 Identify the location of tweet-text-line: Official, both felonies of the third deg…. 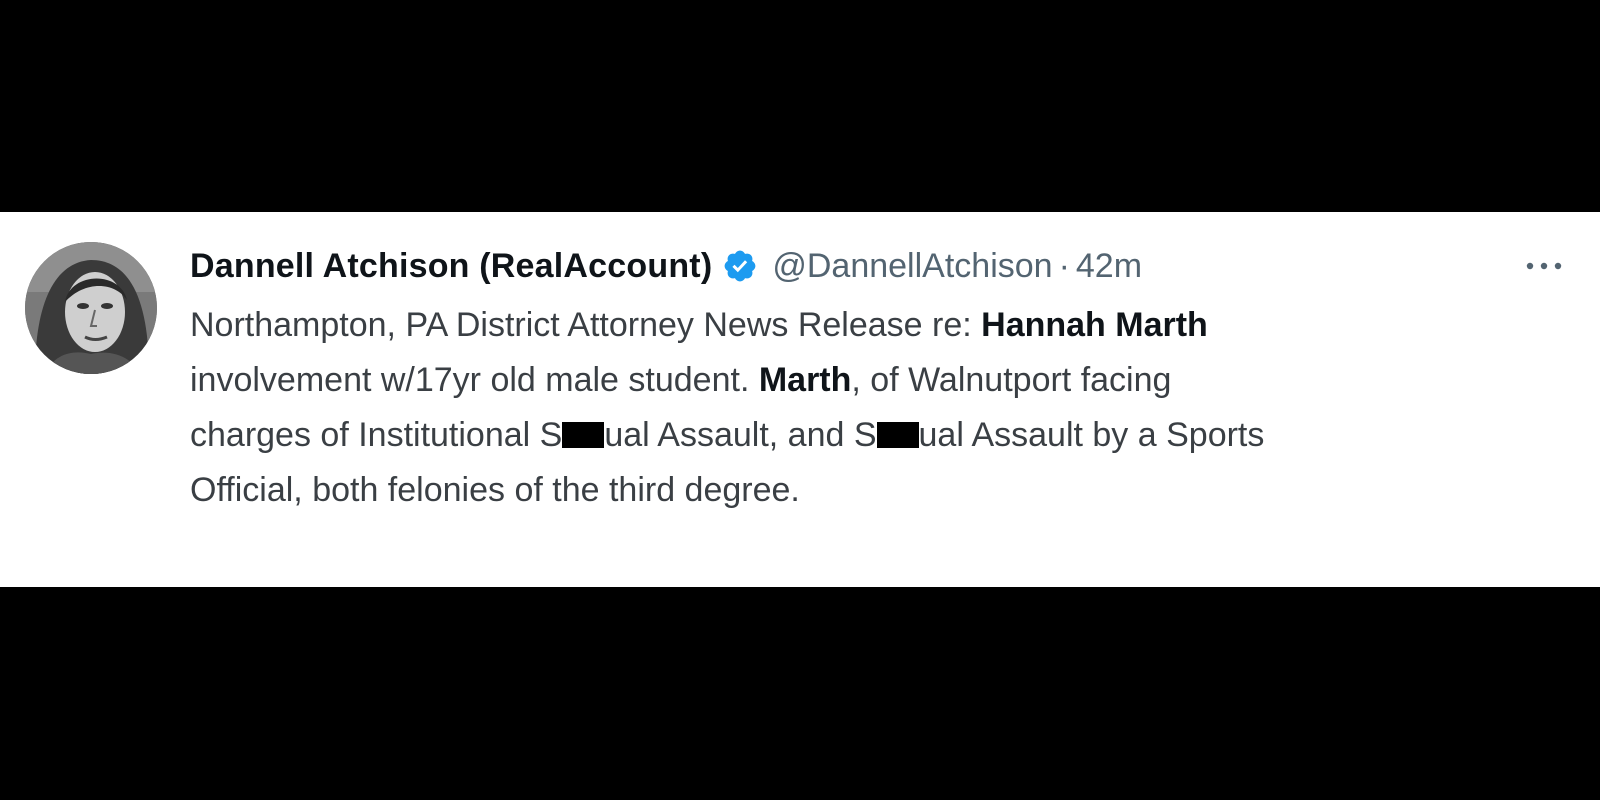
(880, 490).